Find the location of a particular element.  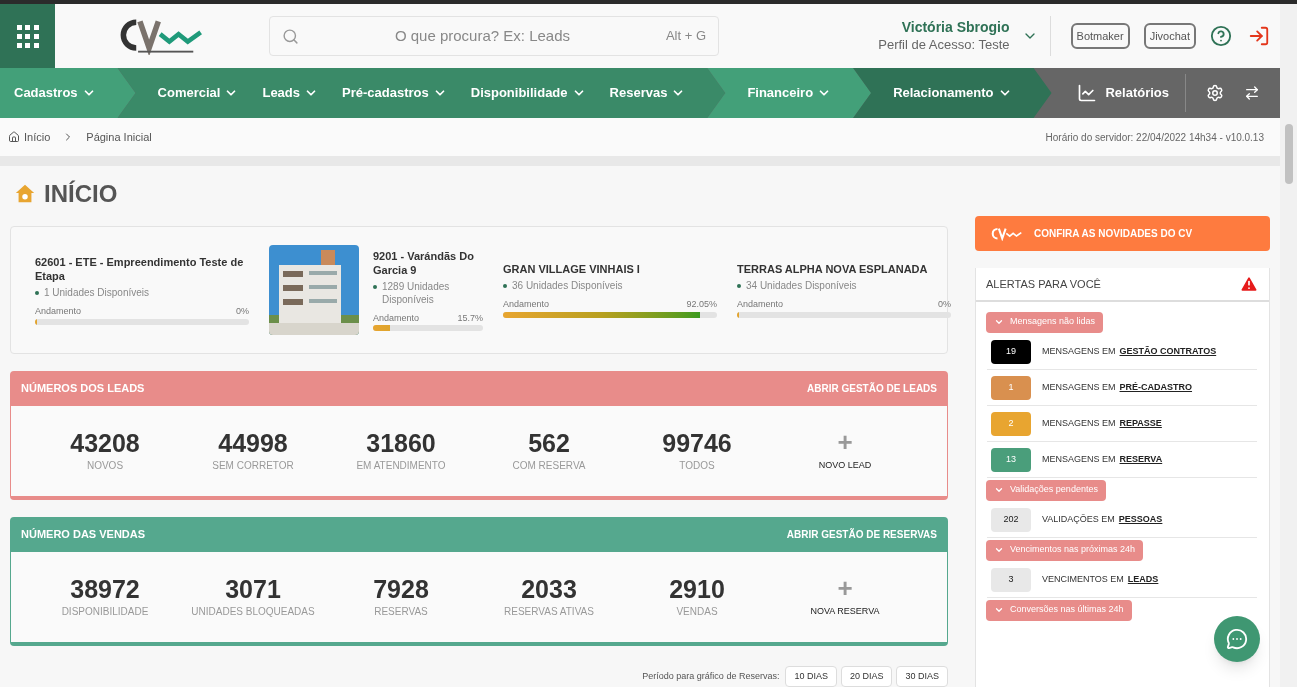

search-icon is located at coordinates (290, 36).